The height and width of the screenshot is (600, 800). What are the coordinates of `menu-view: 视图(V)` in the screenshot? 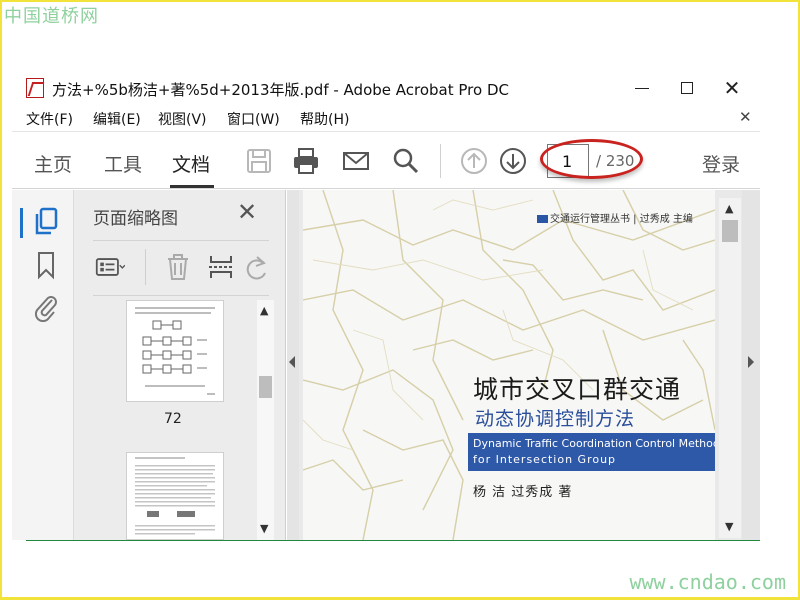 It's located at (182, 119).